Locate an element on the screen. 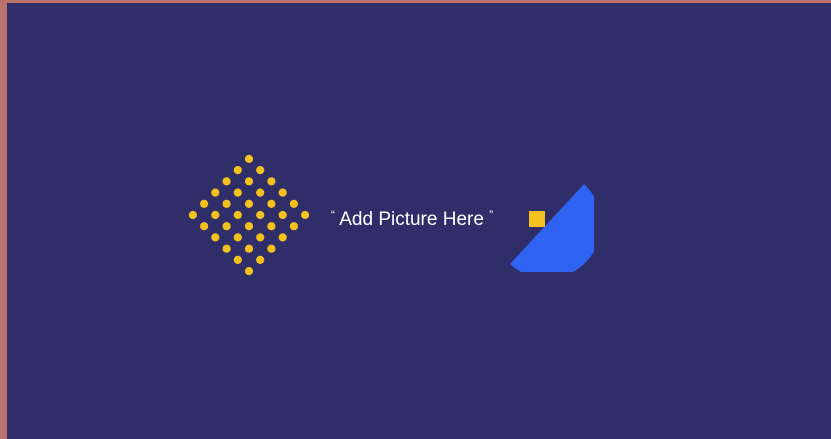  close-quote: ” is located at coordinates (491, 215).